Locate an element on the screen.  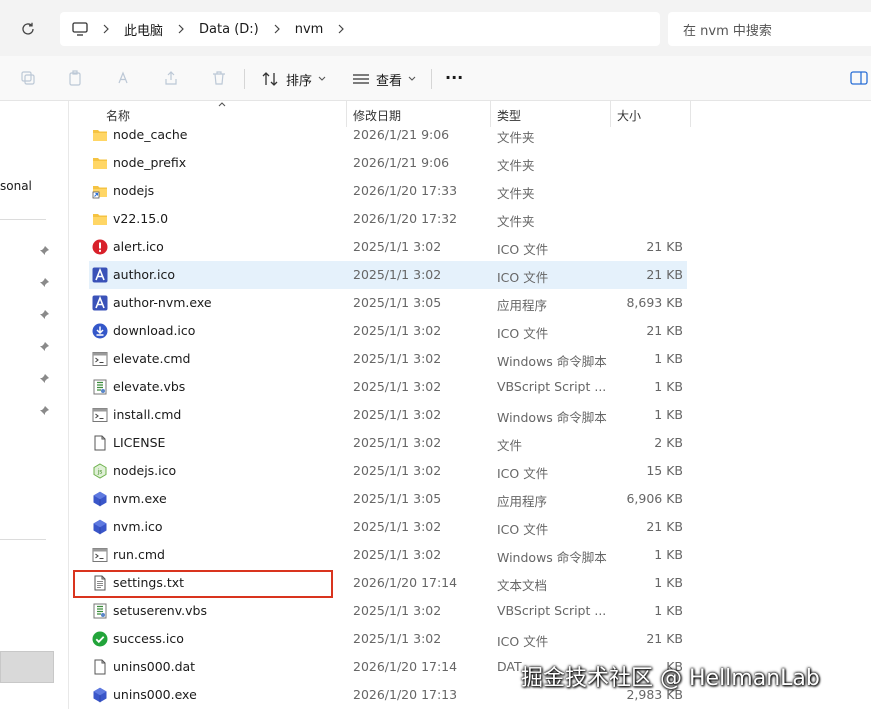
file-row: node_cache 2026/1/21 9:06 文件夹 is located at coordinates (388, 135).